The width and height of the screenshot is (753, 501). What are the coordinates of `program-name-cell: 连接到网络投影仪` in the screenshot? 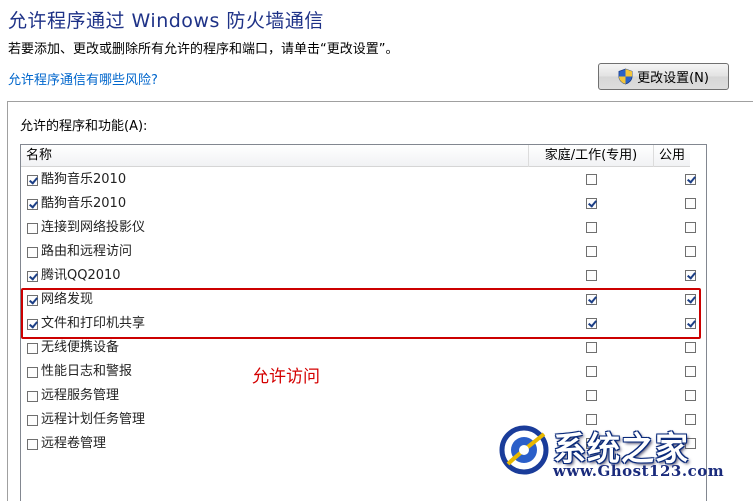 It's located at (86, 228).